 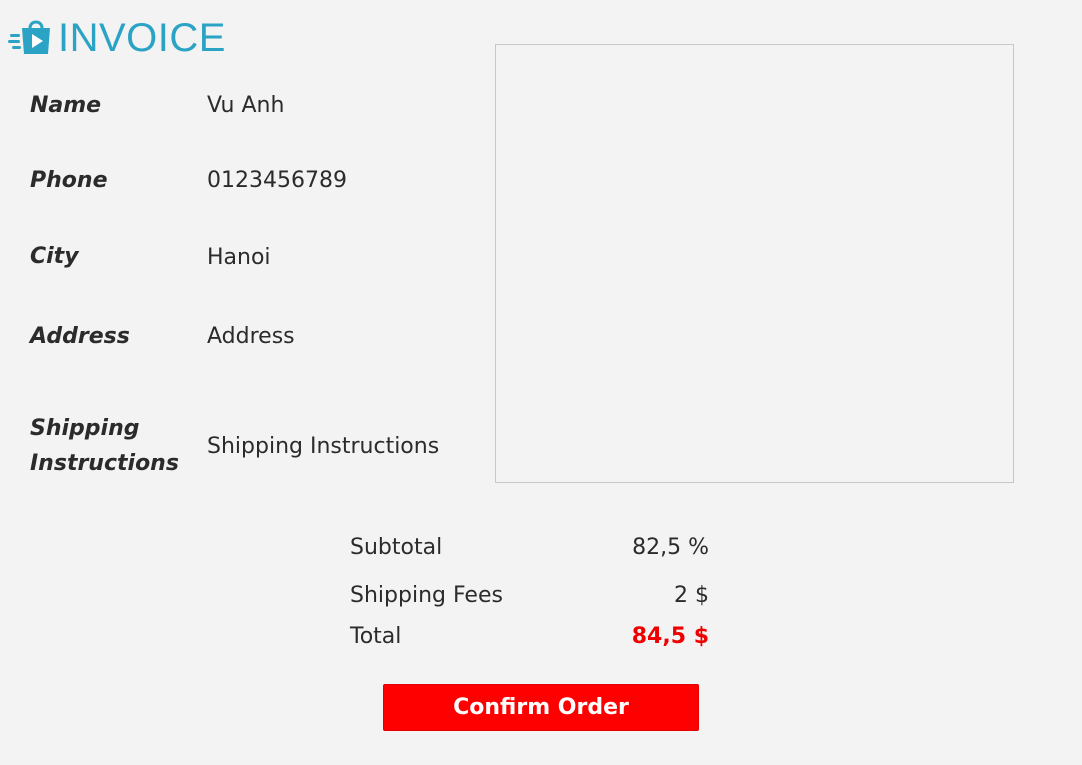 What do you see at coordinates (426, 595) in the screenshot?
I see `shipping-fees-label: Shipping Fees` at bounding box center [426, 595].